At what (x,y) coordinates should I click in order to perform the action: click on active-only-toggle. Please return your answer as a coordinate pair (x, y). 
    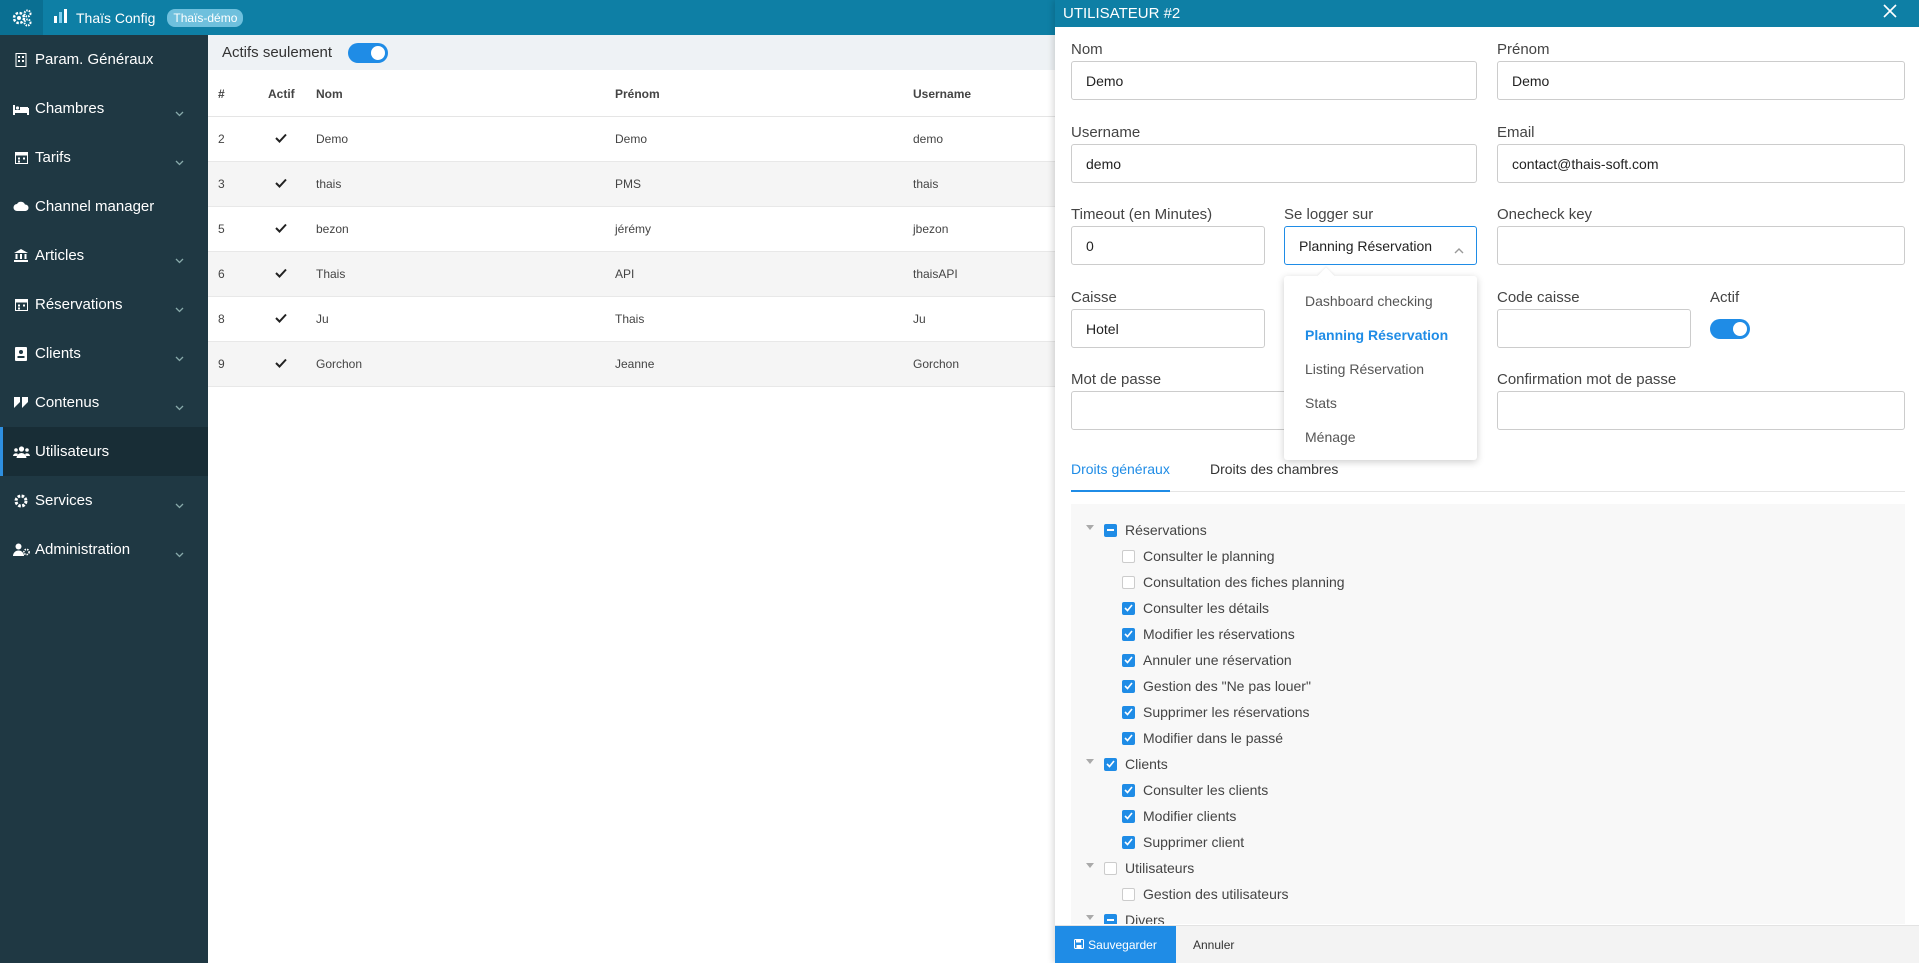
    Looking at the image, I should click on (368, 52).